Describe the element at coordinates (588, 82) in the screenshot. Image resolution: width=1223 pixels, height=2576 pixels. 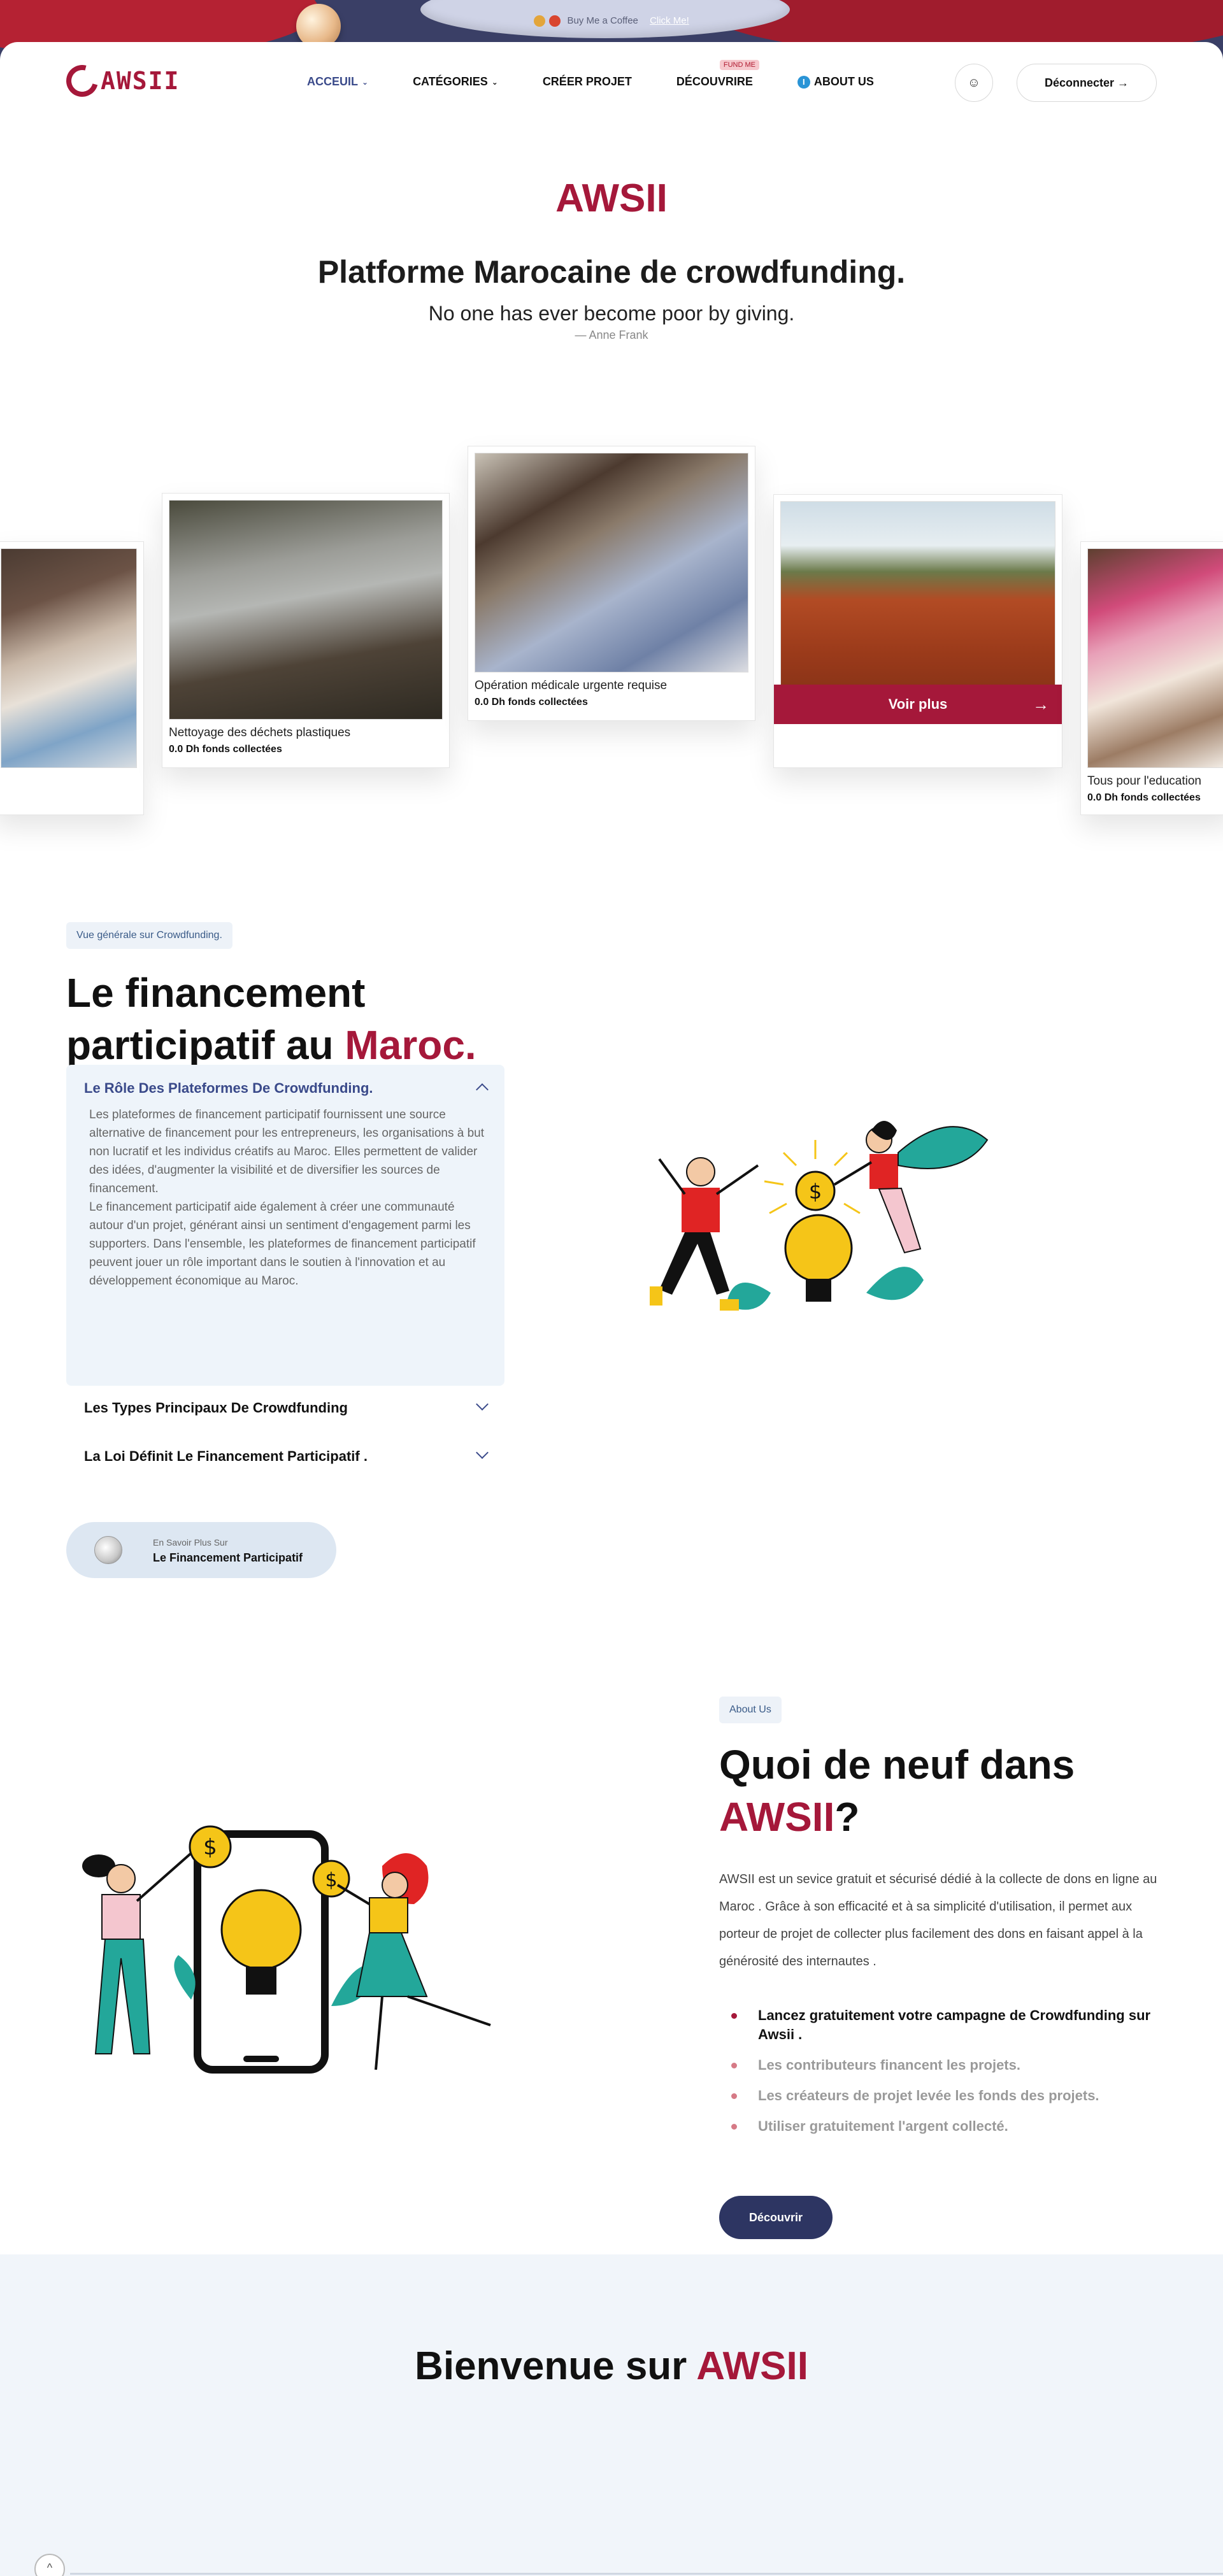
I see `nav-item-creer-projet: CRÉER PROJET` at that location.